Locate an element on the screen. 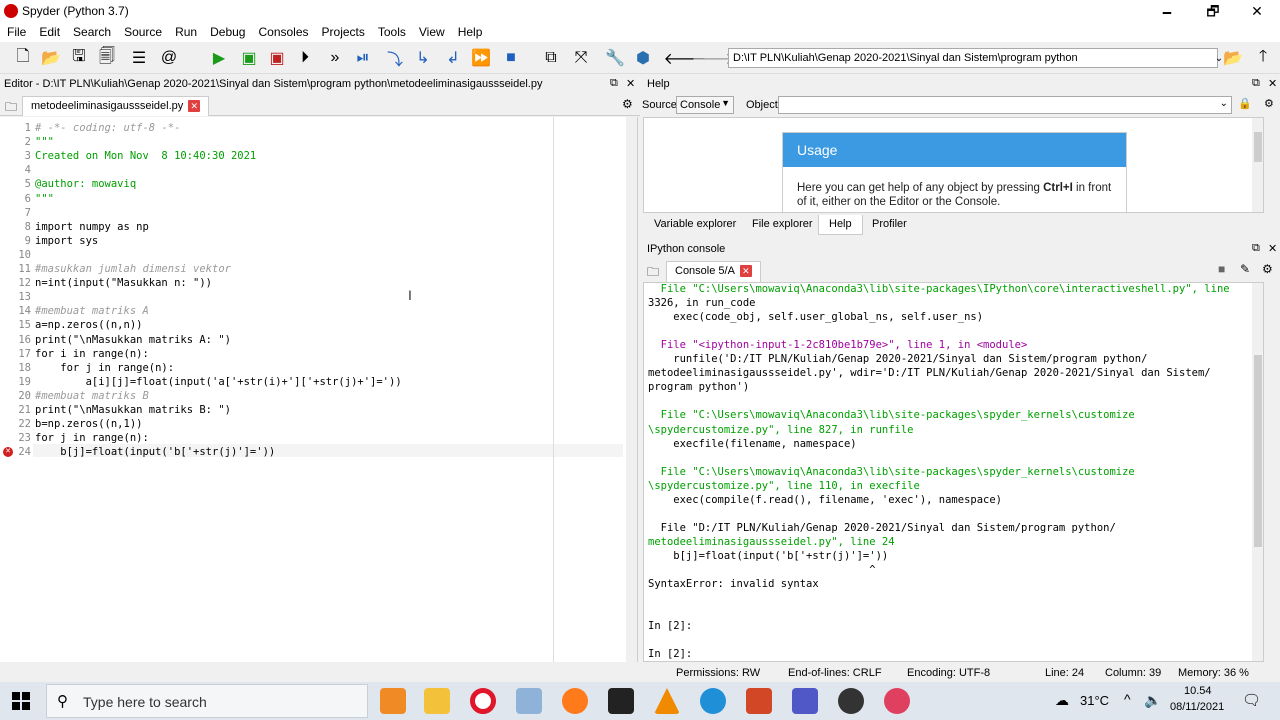  list-icon: ☰ is located at coordinates (139, 58).